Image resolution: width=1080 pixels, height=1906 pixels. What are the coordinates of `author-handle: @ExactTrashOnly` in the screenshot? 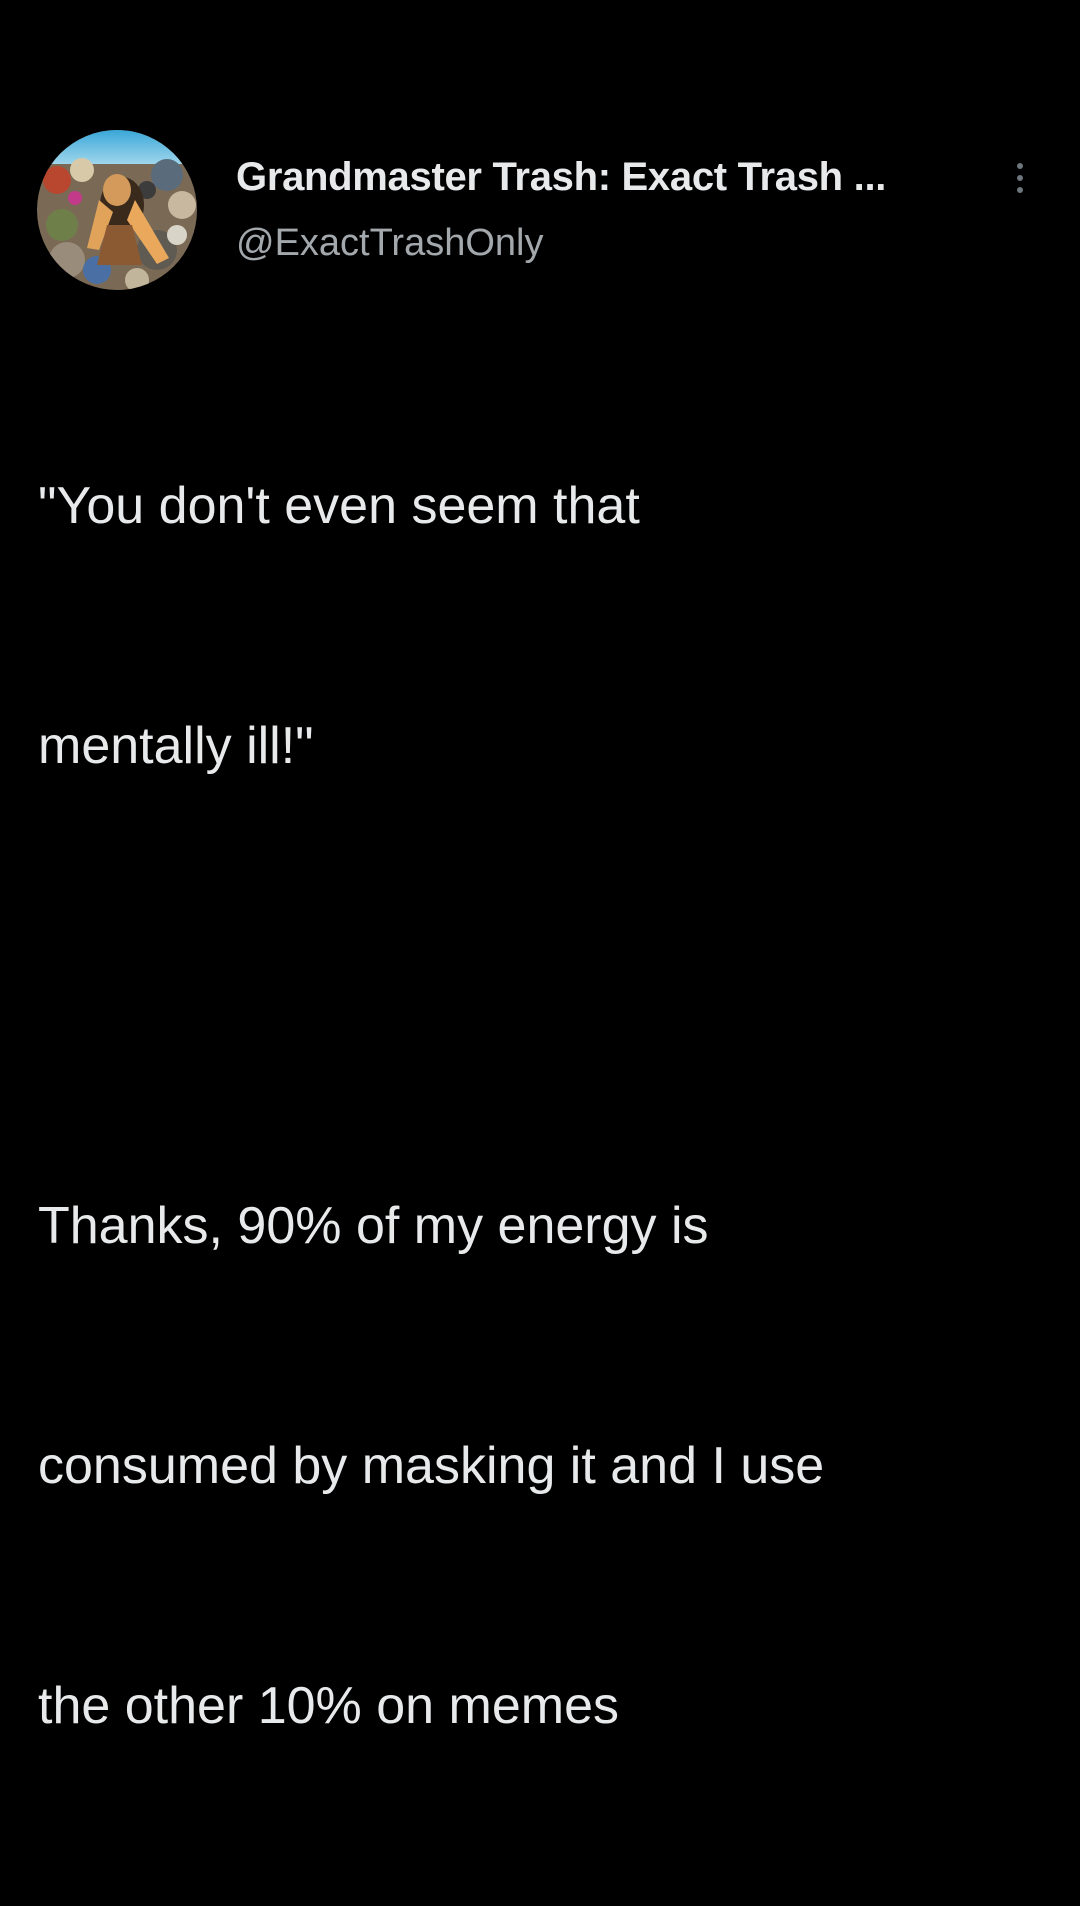 It's located at (389, 243).